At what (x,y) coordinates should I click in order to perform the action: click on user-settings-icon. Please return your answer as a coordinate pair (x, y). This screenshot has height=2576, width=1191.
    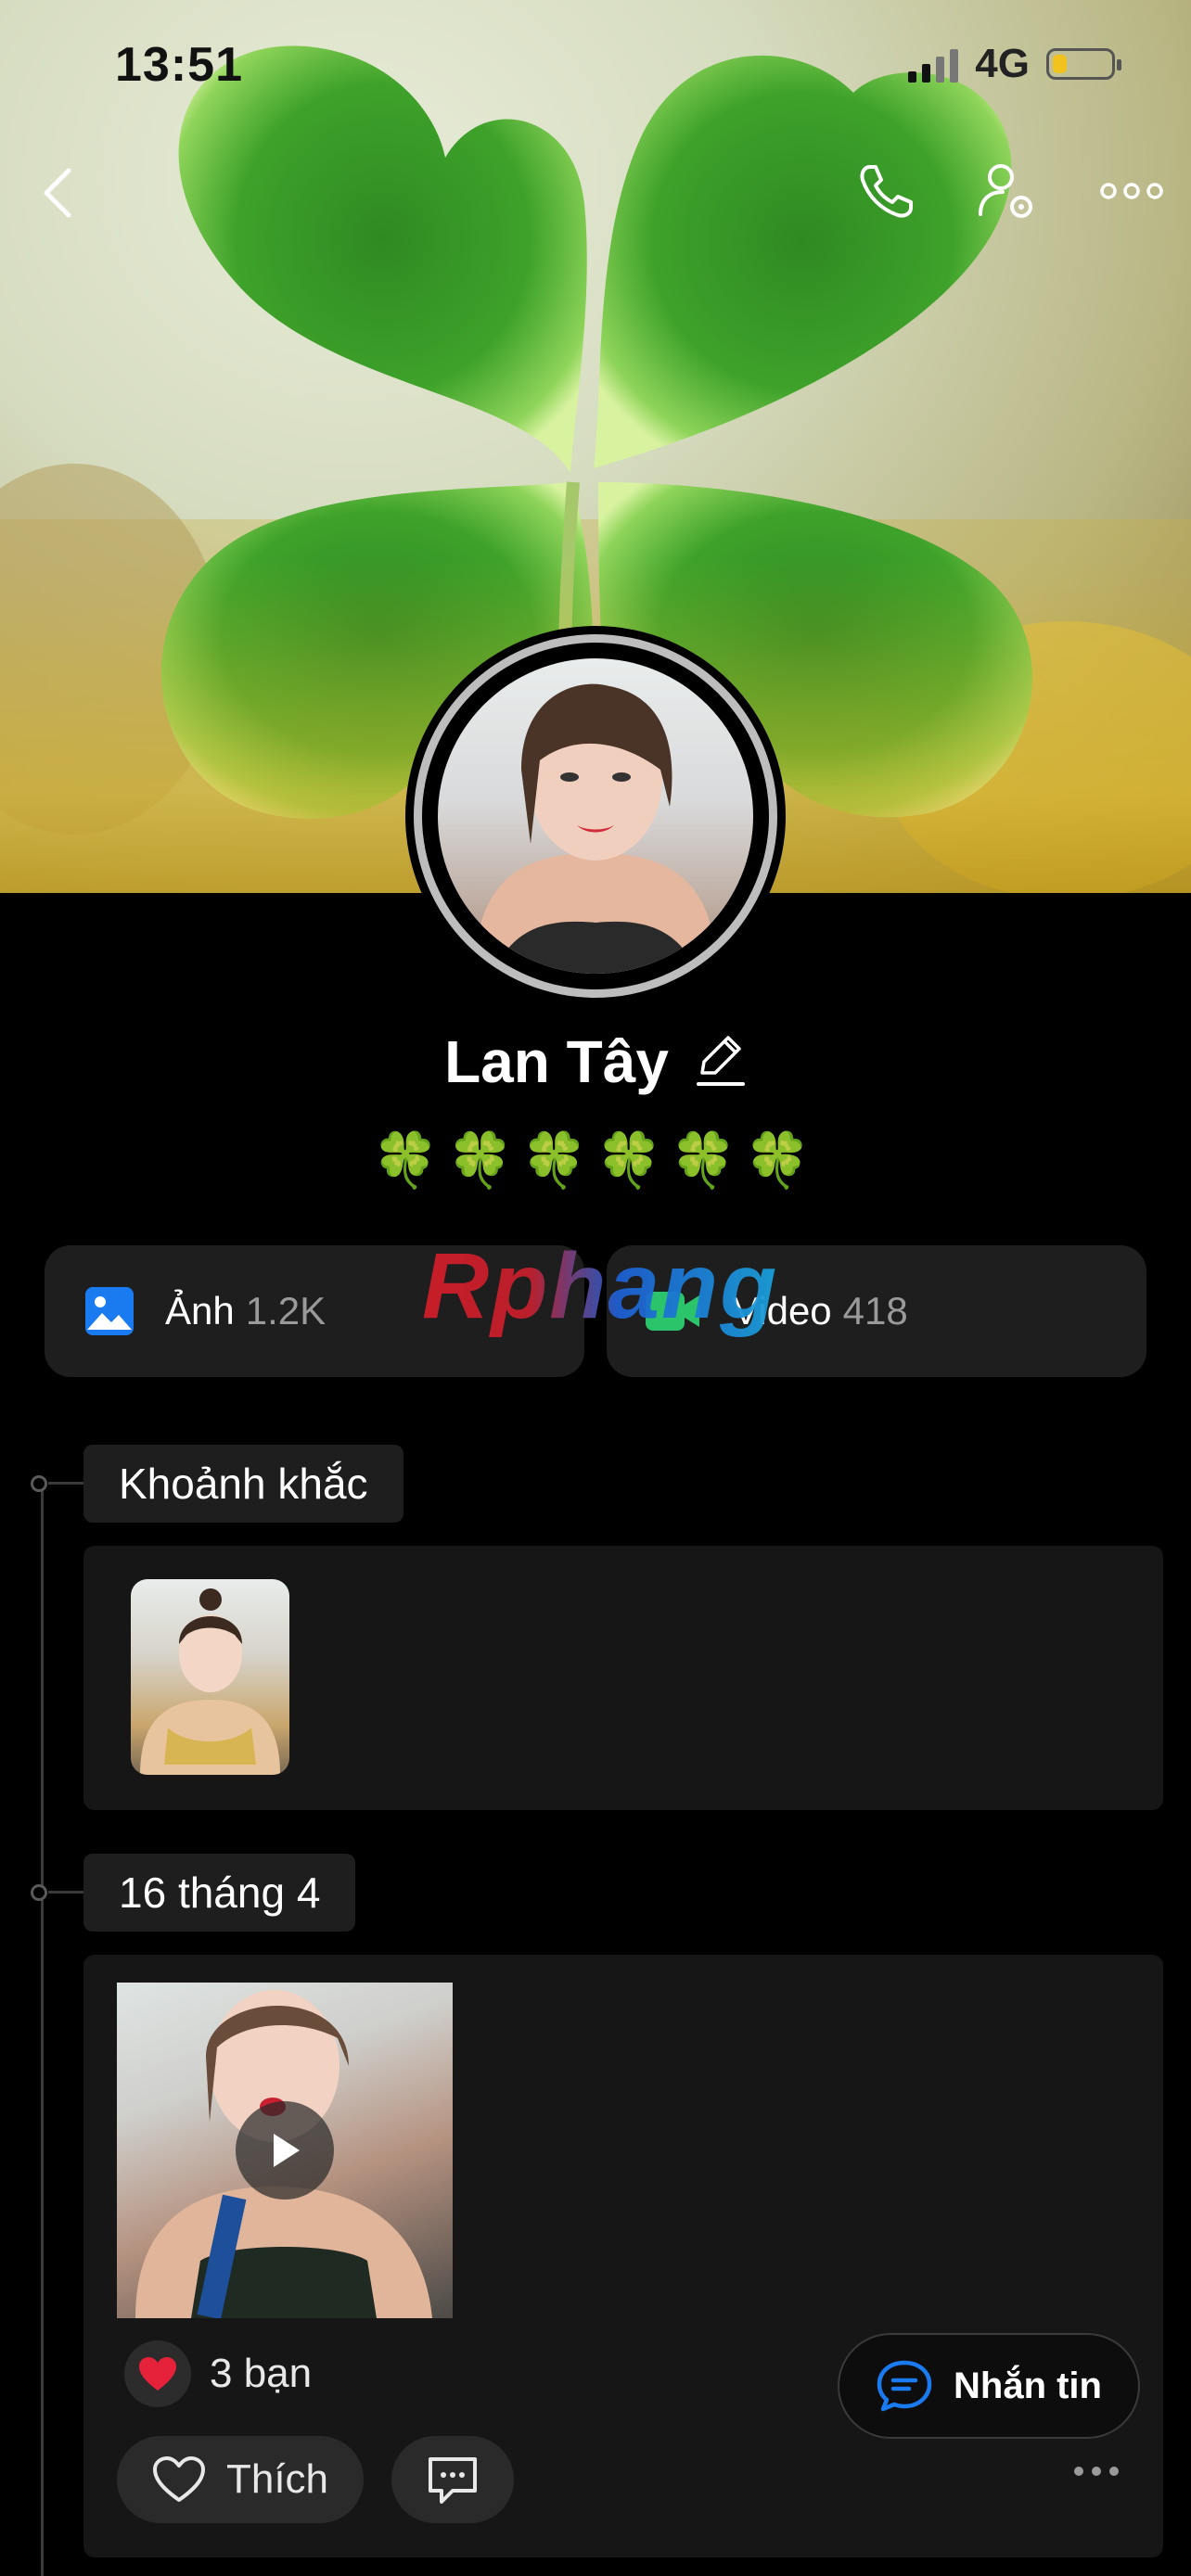
    Looking at the image, I should click on (1007, 191).